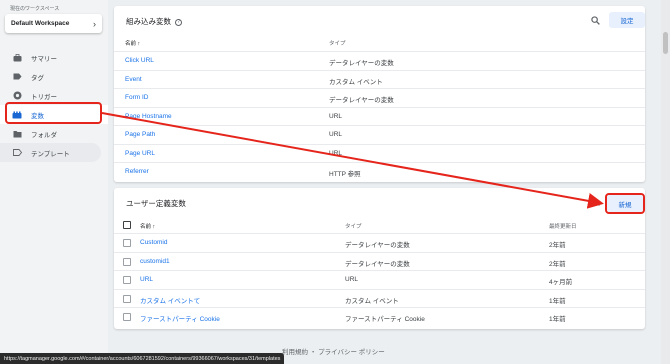 This screenshot has width=670, height=364. What do you see at coordinates (379, 116) in the screenshot?
I see `table-row: Page Hostname URL` at bounding box center [379, 116].